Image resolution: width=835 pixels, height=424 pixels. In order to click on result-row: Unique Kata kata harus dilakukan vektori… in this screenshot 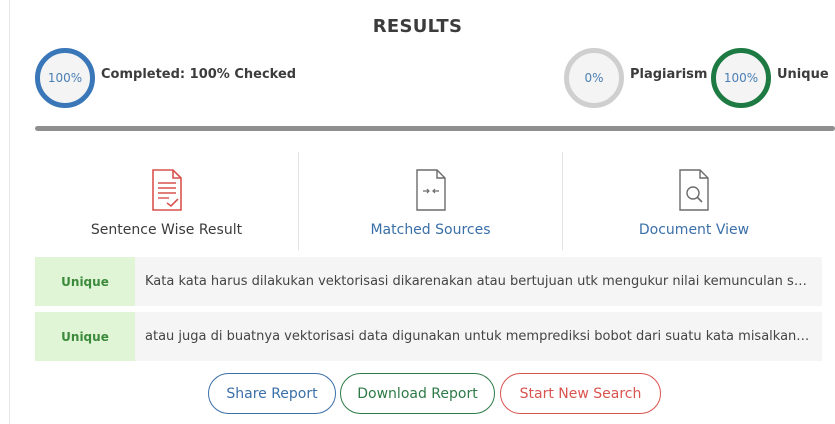, I will do `click(428, 281)`.